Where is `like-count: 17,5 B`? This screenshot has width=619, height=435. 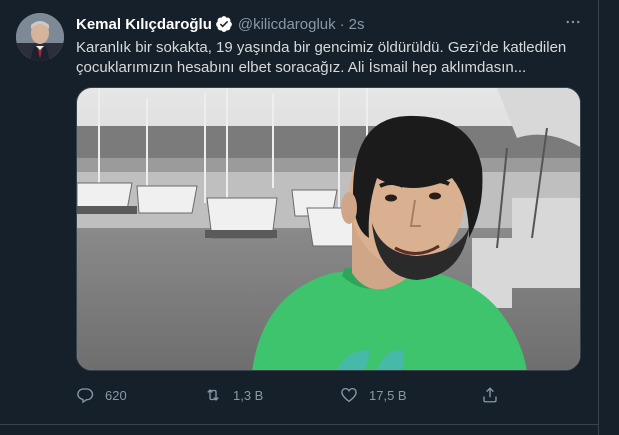
like-count: 17,5 B is located at coordinates (388, 395).